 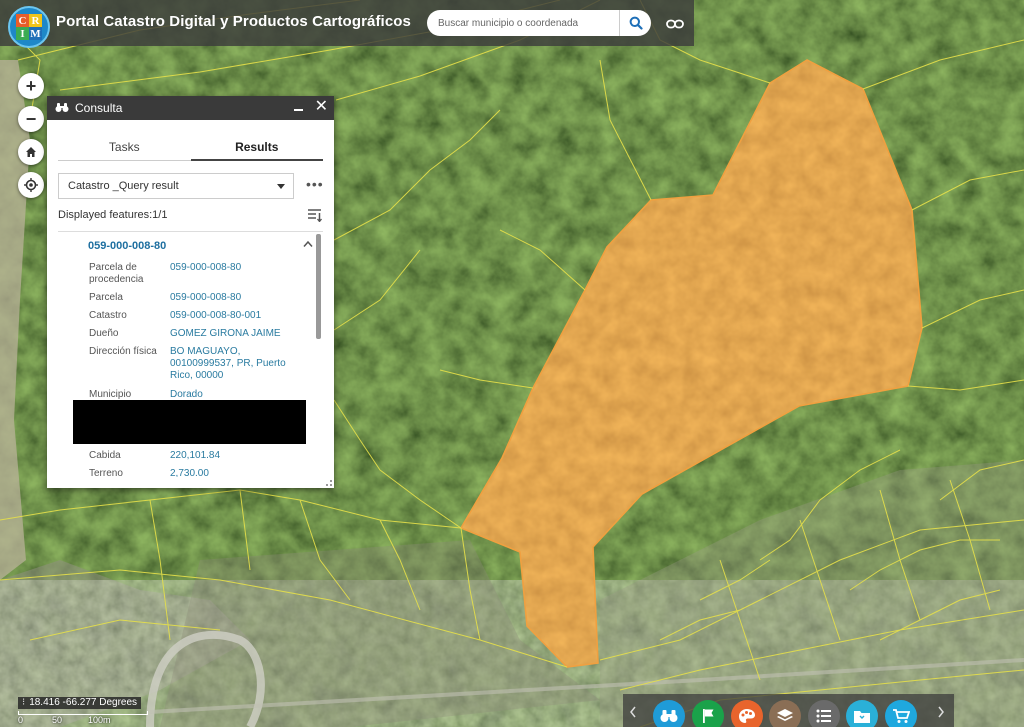 What do you see at coordinates (123, 351) in the screenshot?
I see `attr-label: Dirección física` at bounding box center [123, 351].